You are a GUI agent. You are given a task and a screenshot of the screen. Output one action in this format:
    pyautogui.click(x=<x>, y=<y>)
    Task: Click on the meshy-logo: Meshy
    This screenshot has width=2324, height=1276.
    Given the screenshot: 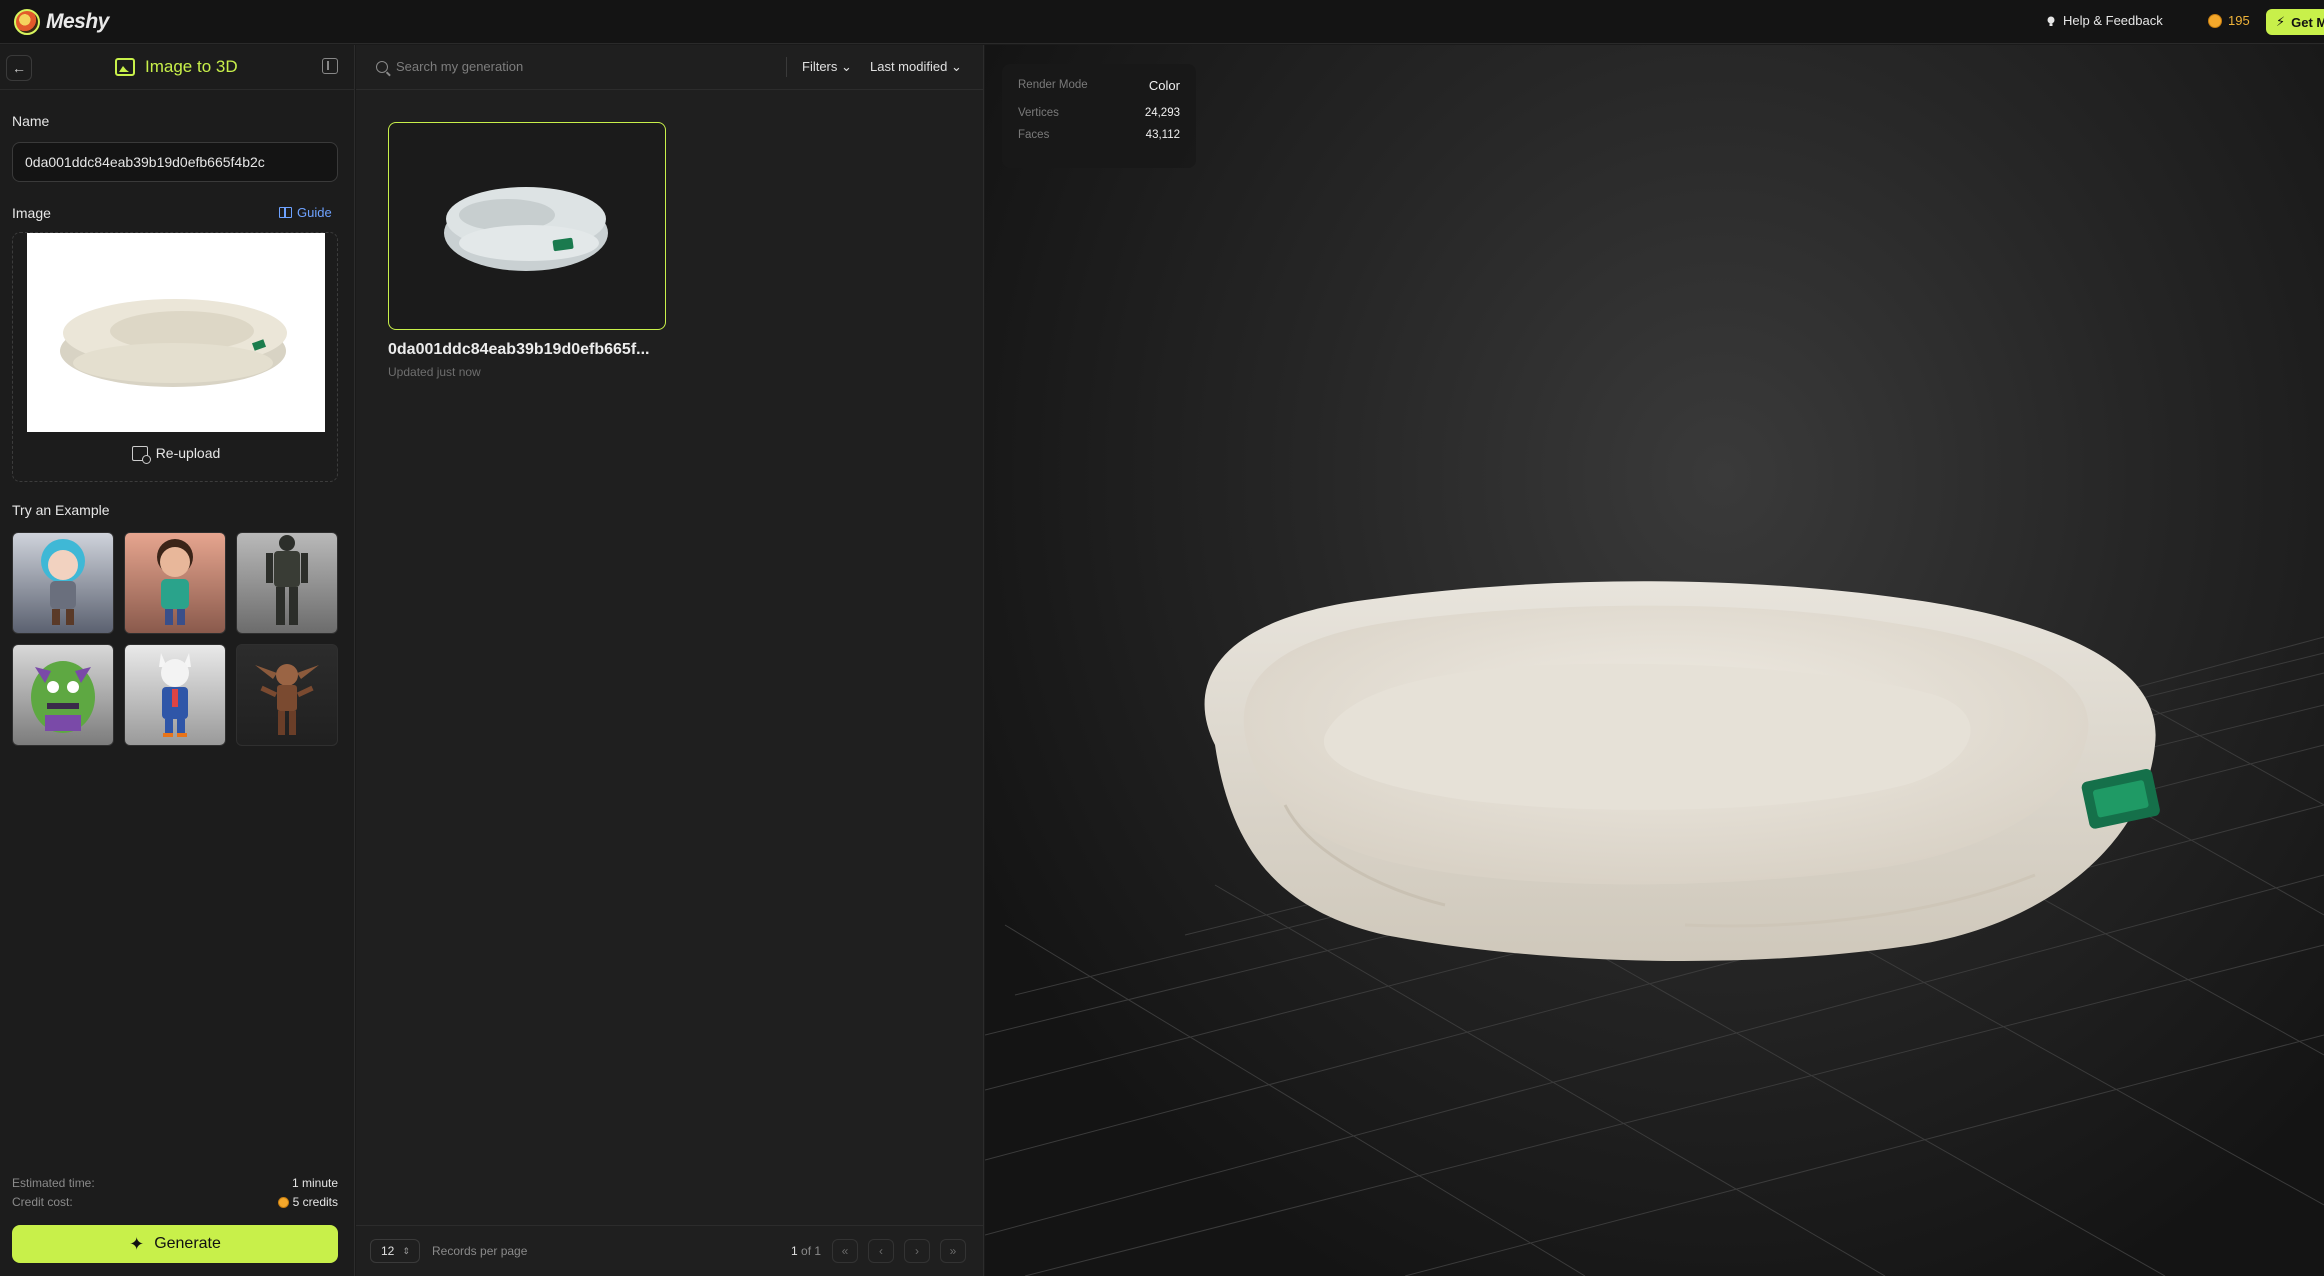 What is the action you would take?
    pyautogui.click(x=61, y=22)
    